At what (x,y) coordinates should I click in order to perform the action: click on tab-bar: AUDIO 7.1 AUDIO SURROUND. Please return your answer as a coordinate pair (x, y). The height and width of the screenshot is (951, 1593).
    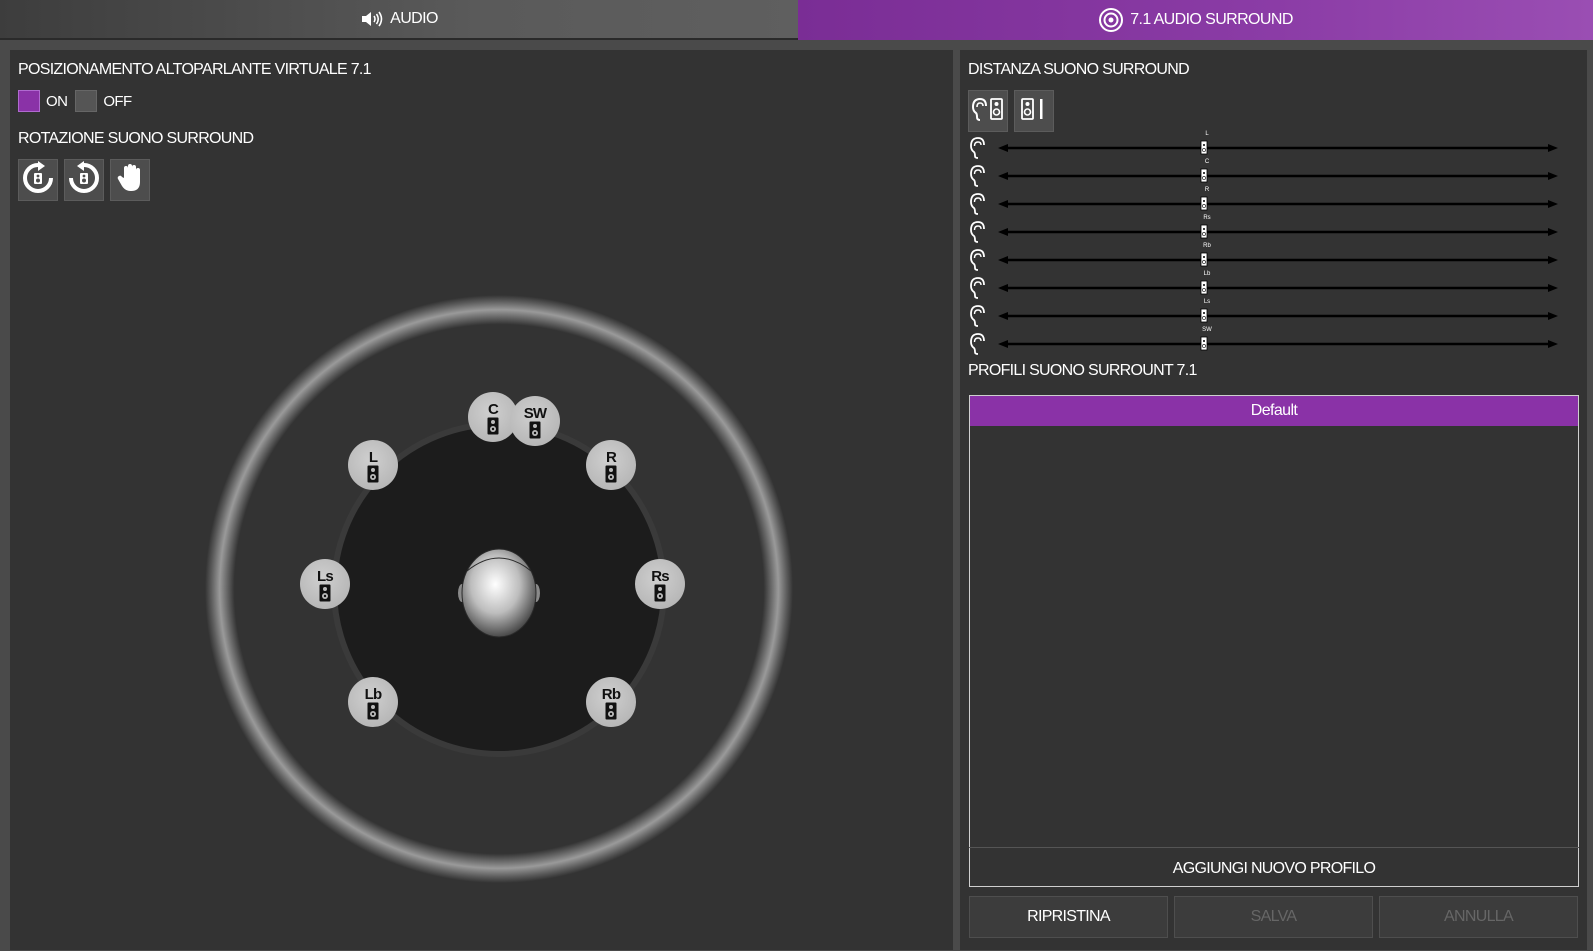
    Looking at the image, I should click on (796, 20).